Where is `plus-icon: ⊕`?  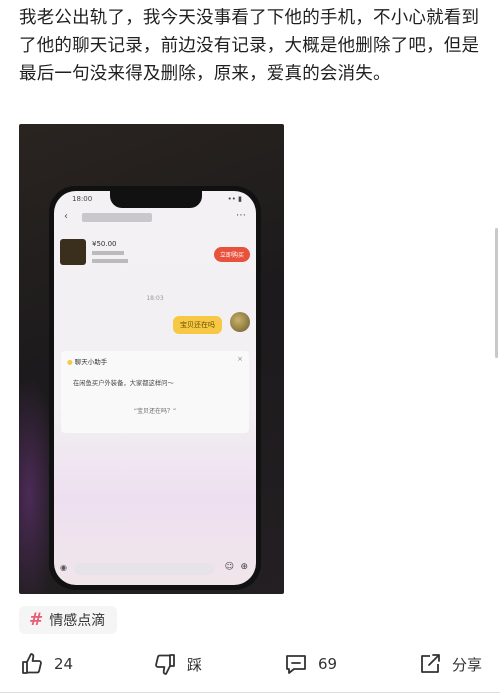 plus-icon: ⊕ is located at coordinates (244, 567).